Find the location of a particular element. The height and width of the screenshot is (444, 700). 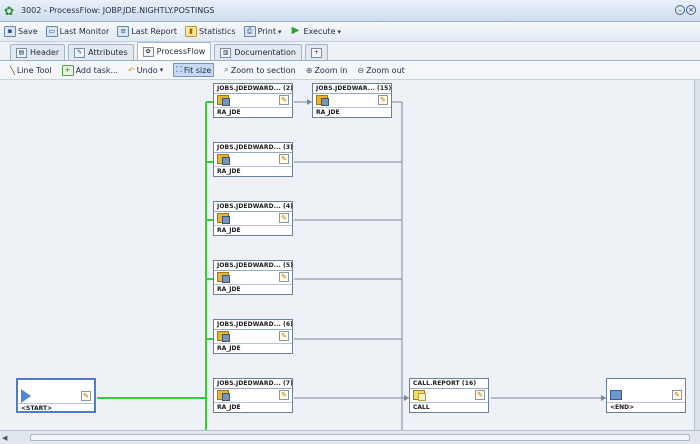

vertical-scrollbar is located at coordinates (697, 255).